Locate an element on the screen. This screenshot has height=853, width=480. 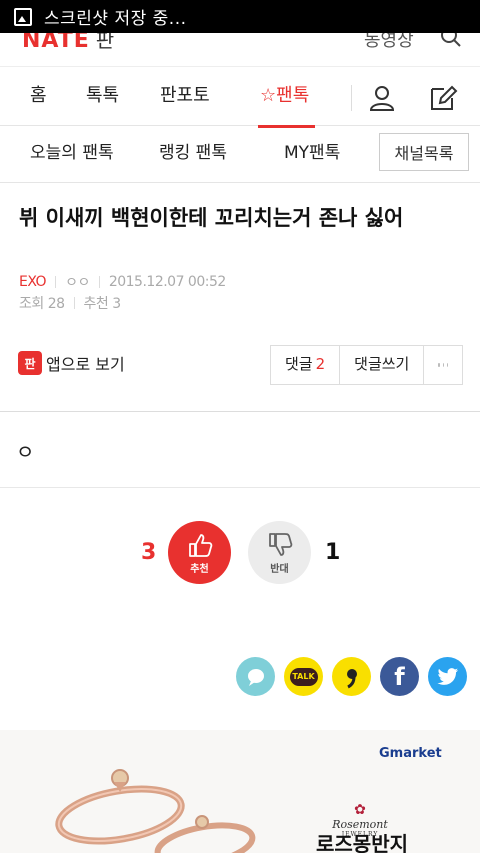
kakao-talk-label: TALK is located at coordinates (303, 676).